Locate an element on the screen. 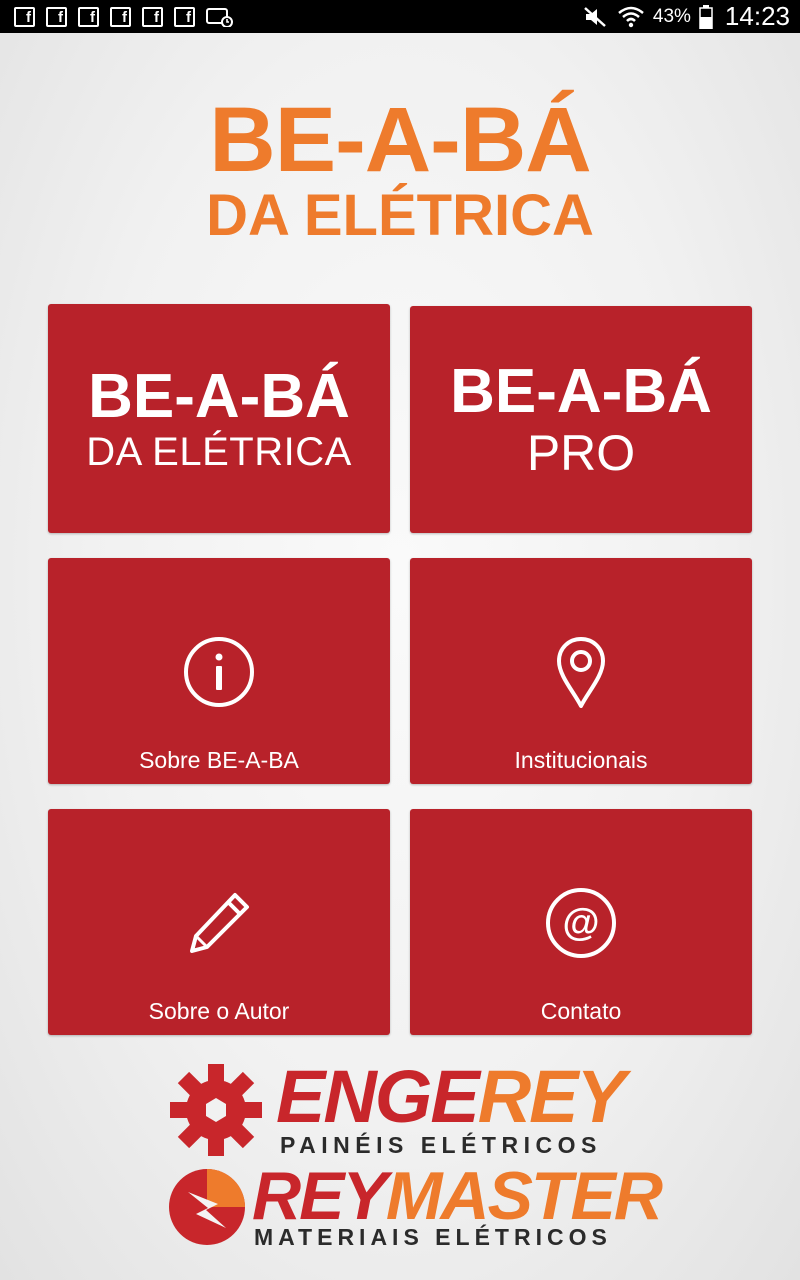  notification-icons: f f f f f f is located at coordinates (124, 16).